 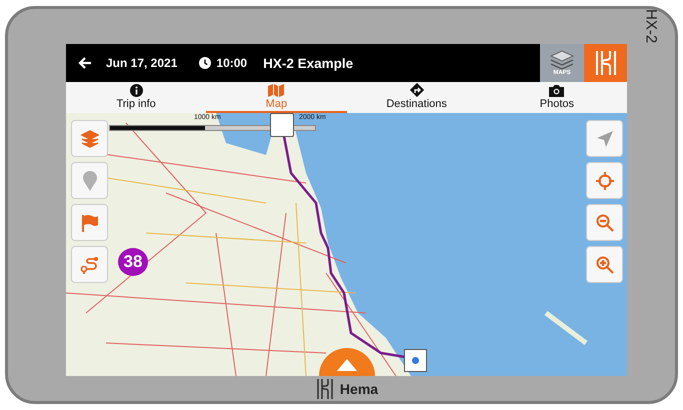 What do you see at coordinates (415, 360) in the screenshot?
I see `location-marker` at bounding box center [415, 360].